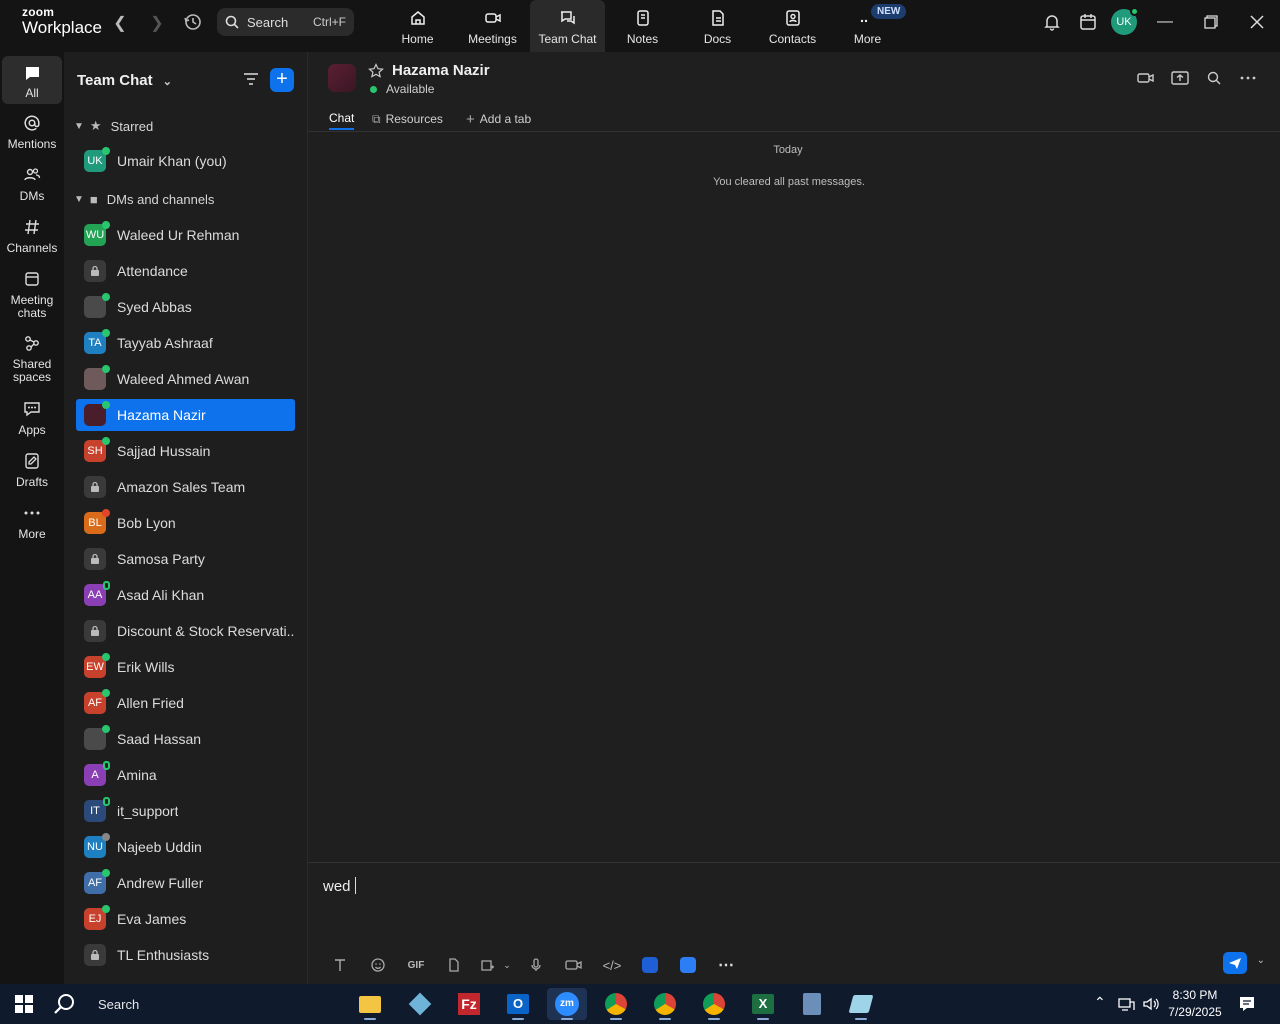  What do you see at coordinates (536, 965) in the screenshot?
I see `microphone-icon` at bounding box center [536, 965].